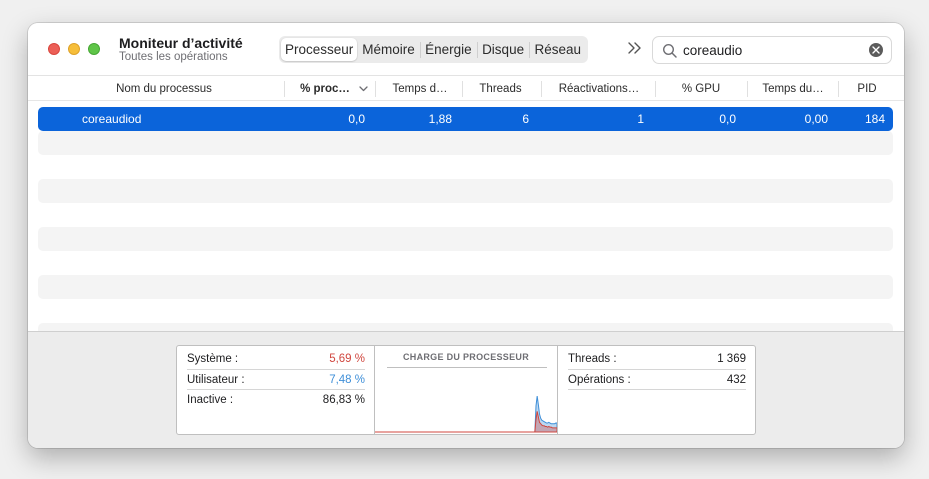 This screenshot has width=929, height=479. I want to click on panel-divider, so click(557, 390).